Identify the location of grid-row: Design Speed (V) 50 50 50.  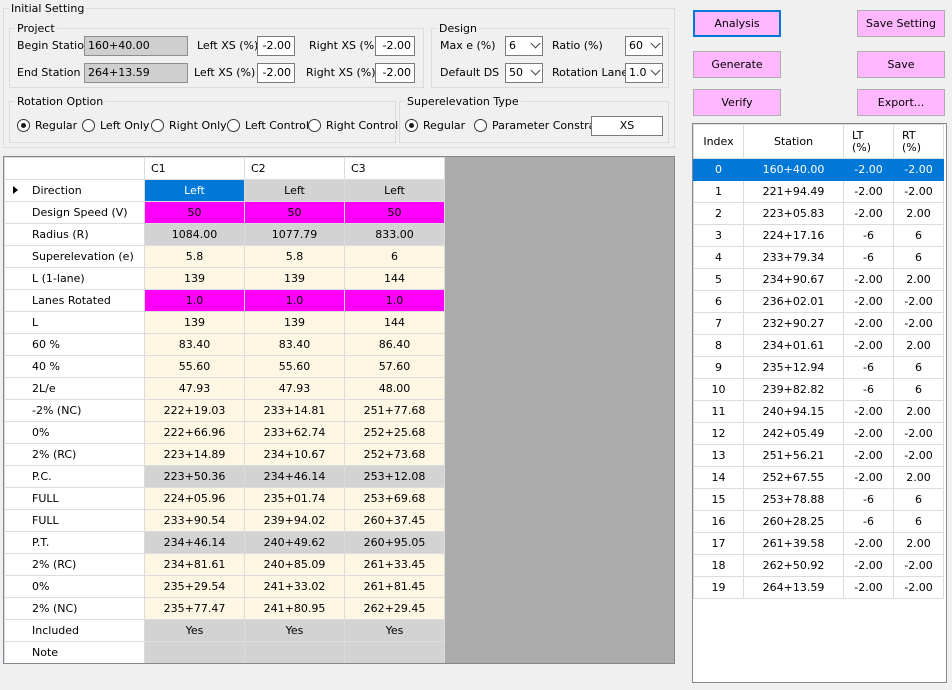
(224, 212).